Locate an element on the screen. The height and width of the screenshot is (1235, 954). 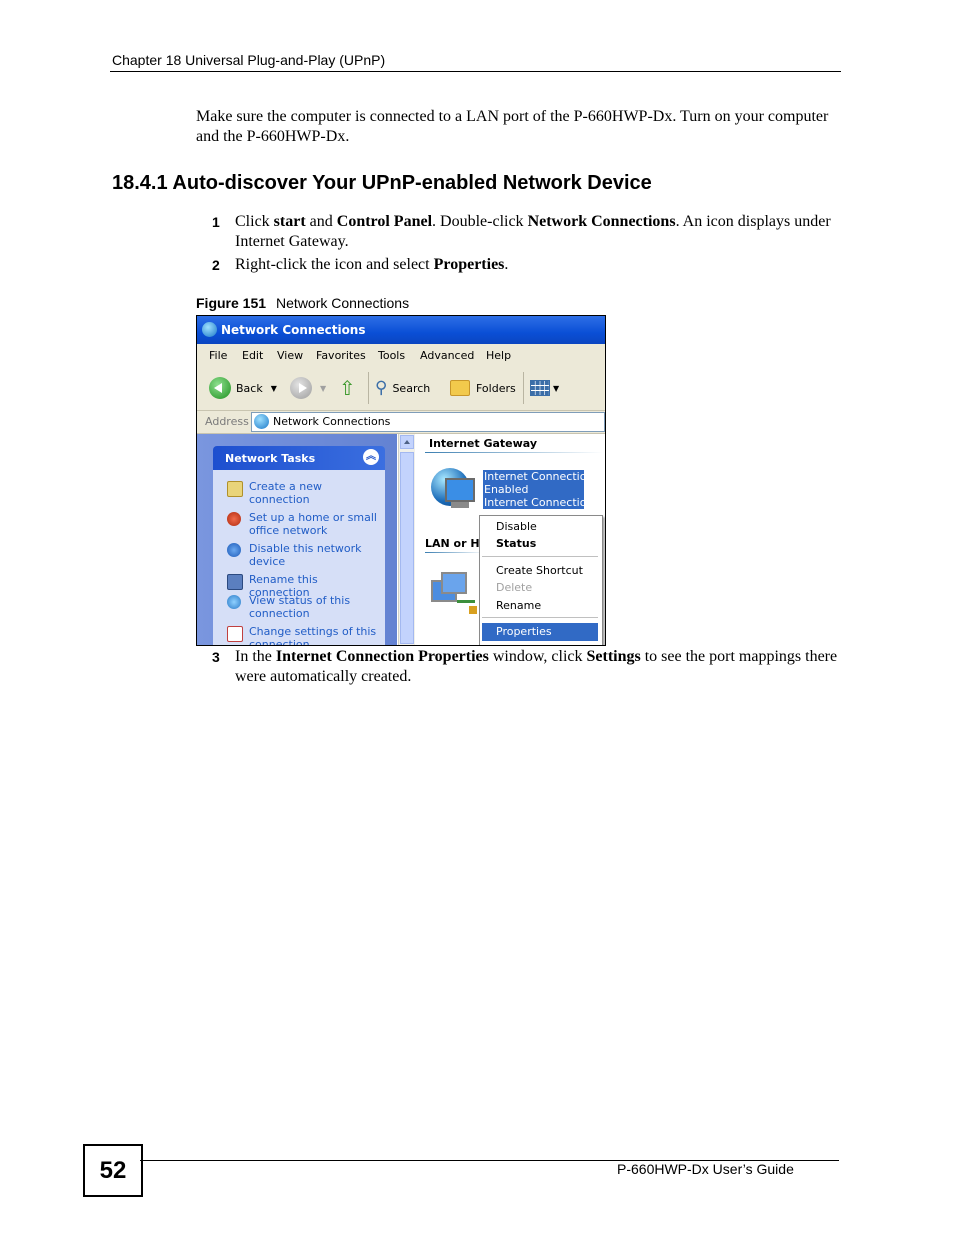
folders-button: Folders is located at coordinates (483, 388).